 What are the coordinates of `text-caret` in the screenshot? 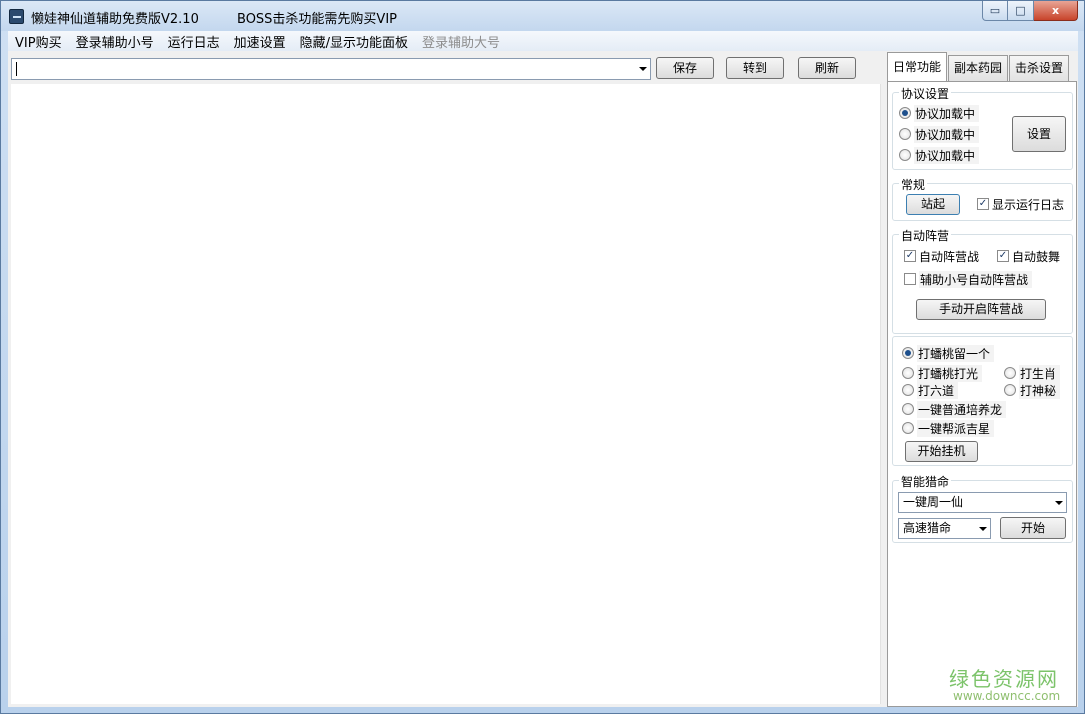 It's located at (16, 69).